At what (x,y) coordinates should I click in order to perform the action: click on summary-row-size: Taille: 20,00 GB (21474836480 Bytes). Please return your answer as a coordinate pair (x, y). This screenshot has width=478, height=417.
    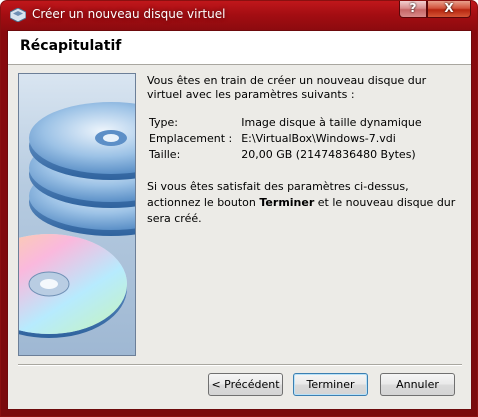
    Looking at the image, I should click on (287, 156).